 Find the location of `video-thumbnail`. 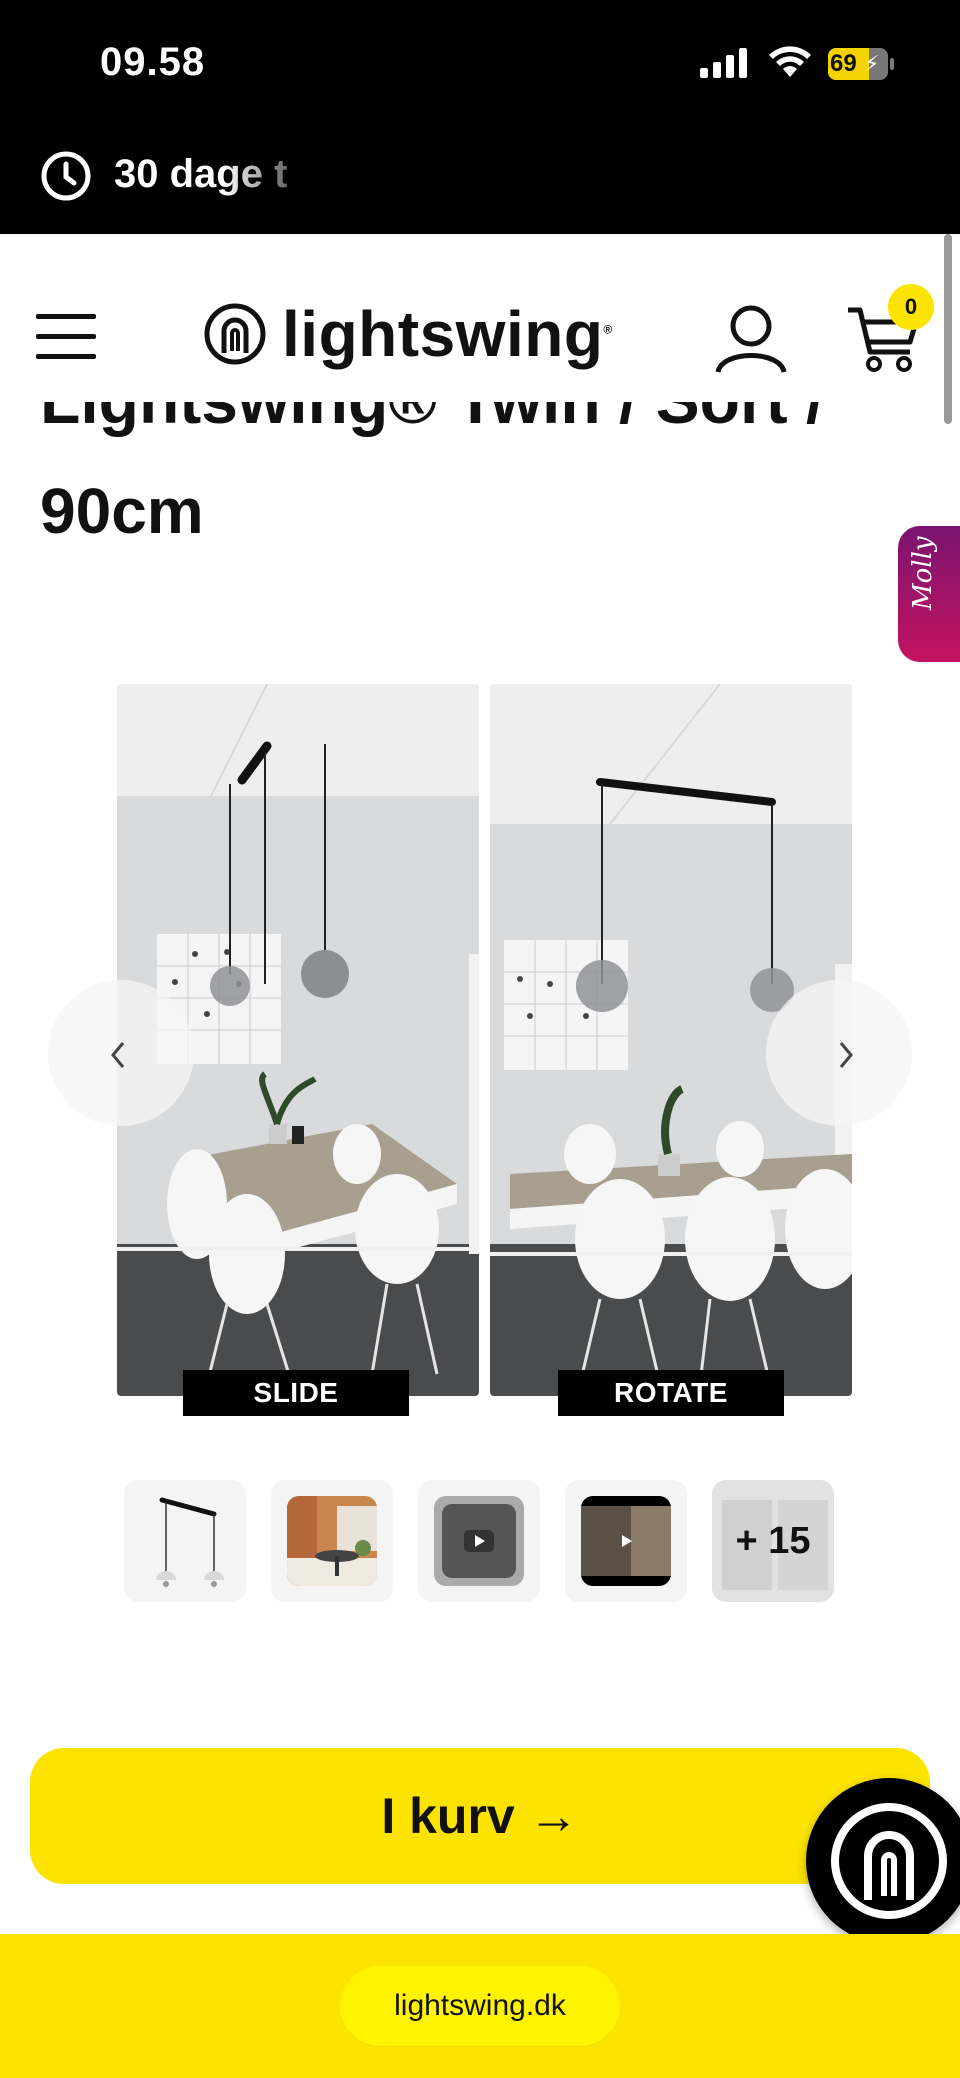

video-thumbnail is located at coordinates (479, 1541).